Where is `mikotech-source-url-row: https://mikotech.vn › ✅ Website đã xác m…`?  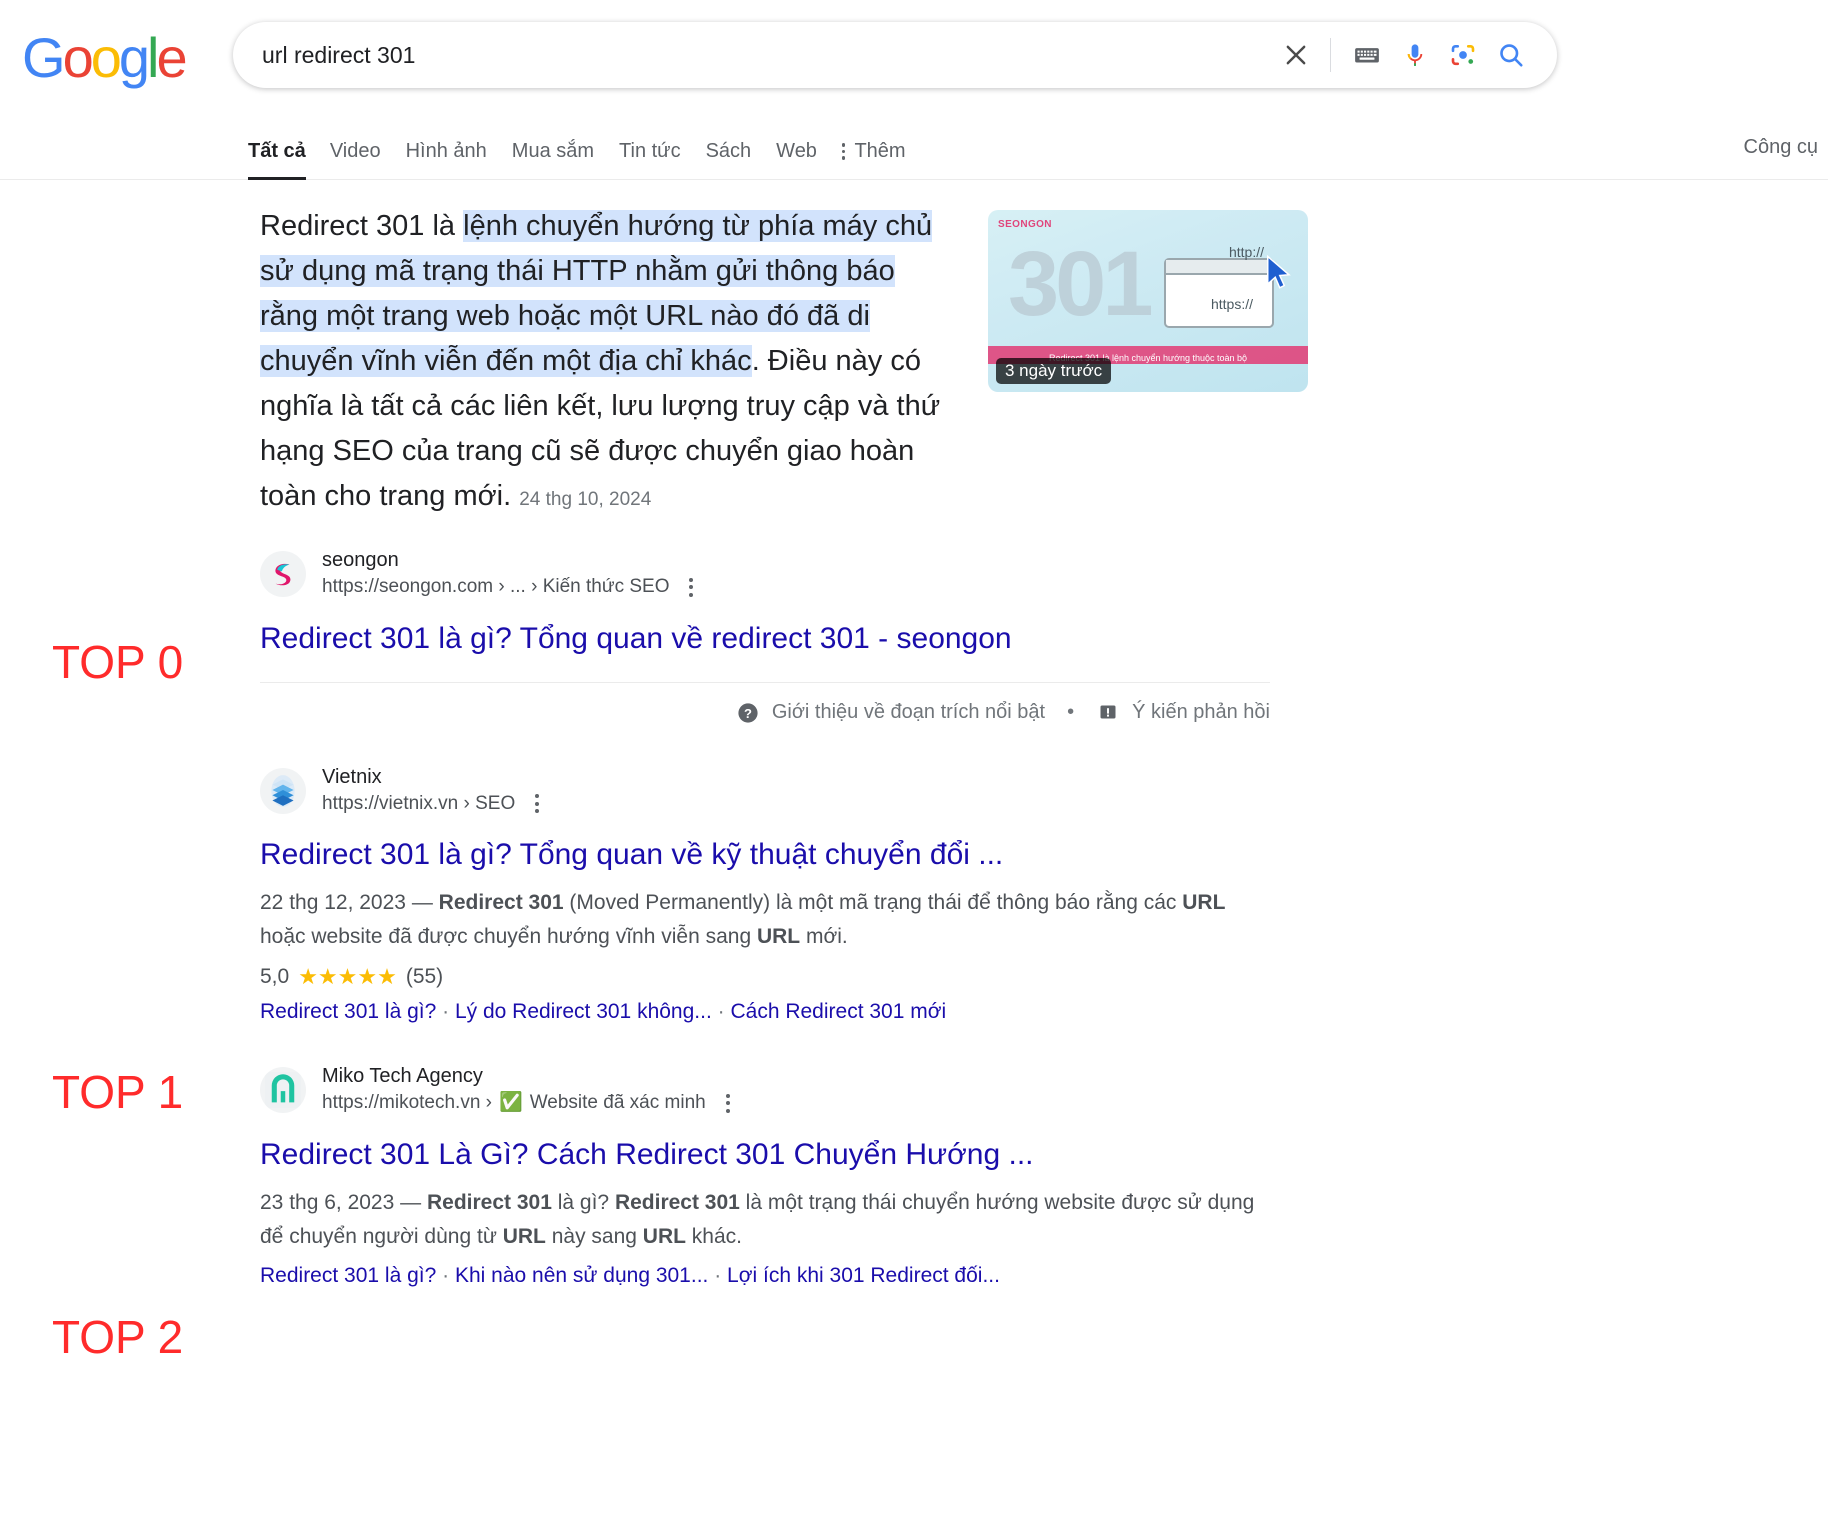
mikotech-source-url-row: https://mikotech.vn › ✅ Website đã xác m… is located at coordinates (529, 1103).